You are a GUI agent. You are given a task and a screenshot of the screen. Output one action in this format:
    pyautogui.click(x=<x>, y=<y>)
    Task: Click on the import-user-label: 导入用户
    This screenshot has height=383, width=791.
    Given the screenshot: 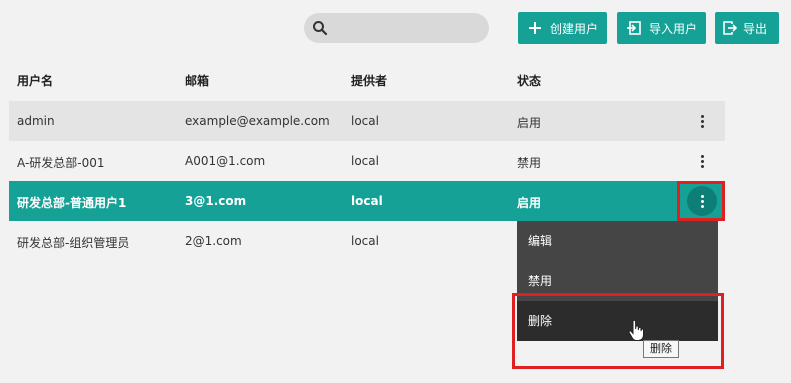 What is the action you would take?
    pyautogui.click(x=673, y=28)
    